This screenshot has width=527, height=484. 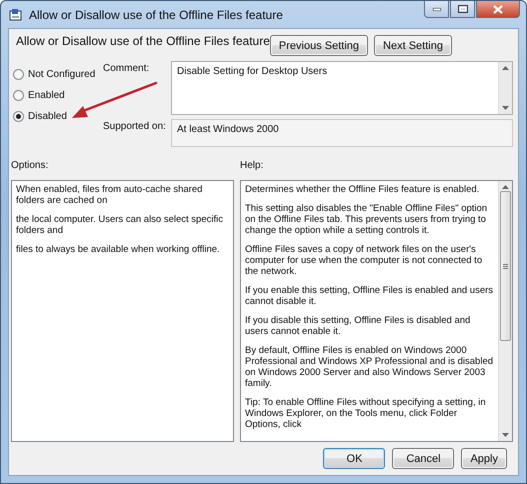 What do you see at coordinates (46, 96) in the screenshot?
I see `radio-label: Enabled` at bounding box center [46, 96].